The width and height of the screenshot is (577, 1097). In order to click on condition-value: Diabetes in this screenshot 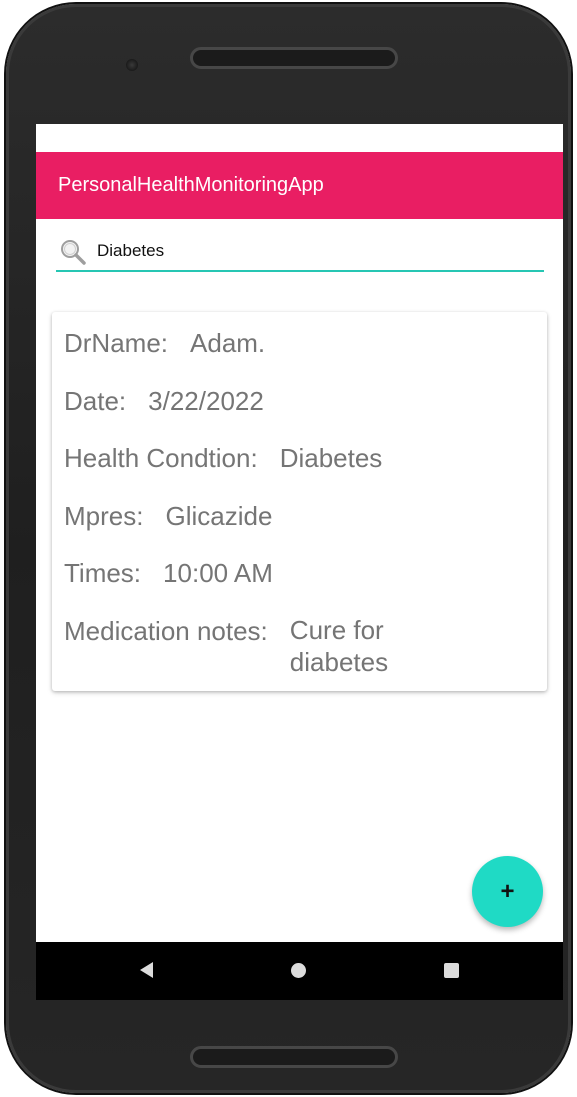, I will do `click(331, 458)`.